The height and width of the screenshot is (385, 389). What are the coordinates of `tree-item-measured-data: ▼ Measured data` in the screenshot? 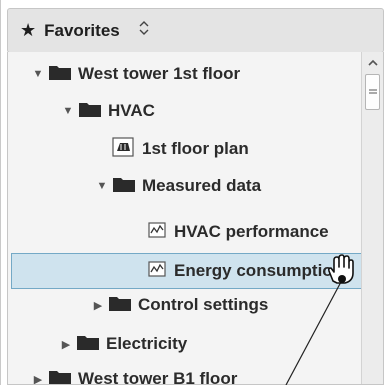 It's located at (184, 186).